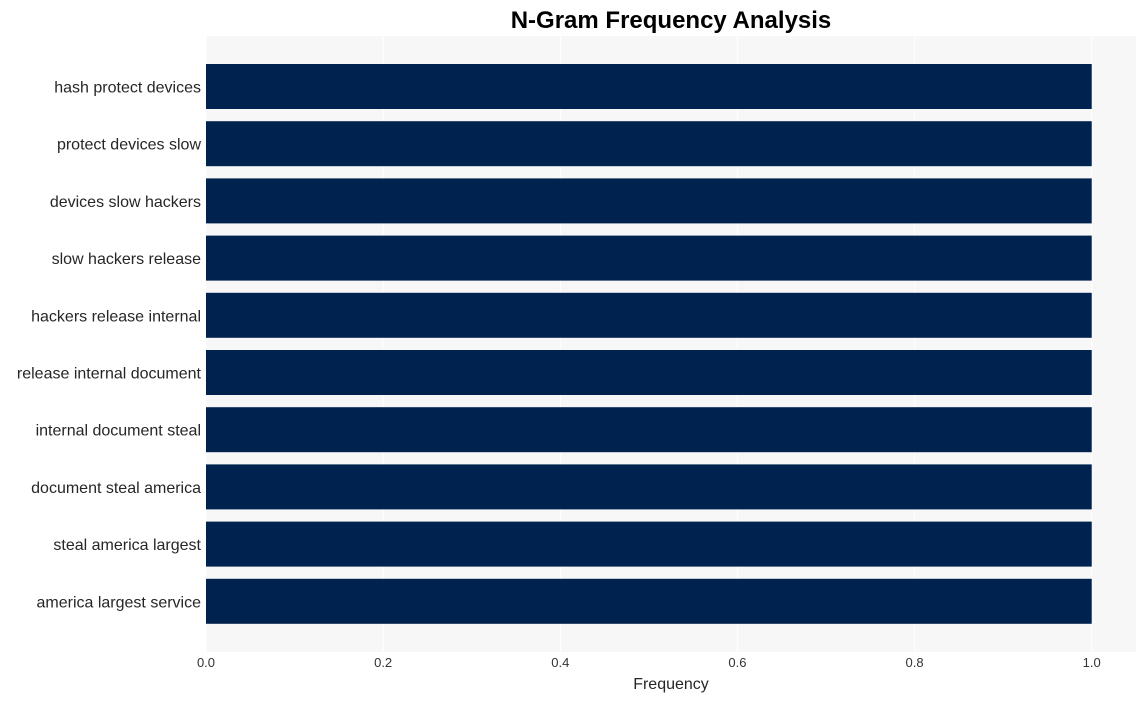  I want to click on x-tick-label: 0.0, so click(206, 662).